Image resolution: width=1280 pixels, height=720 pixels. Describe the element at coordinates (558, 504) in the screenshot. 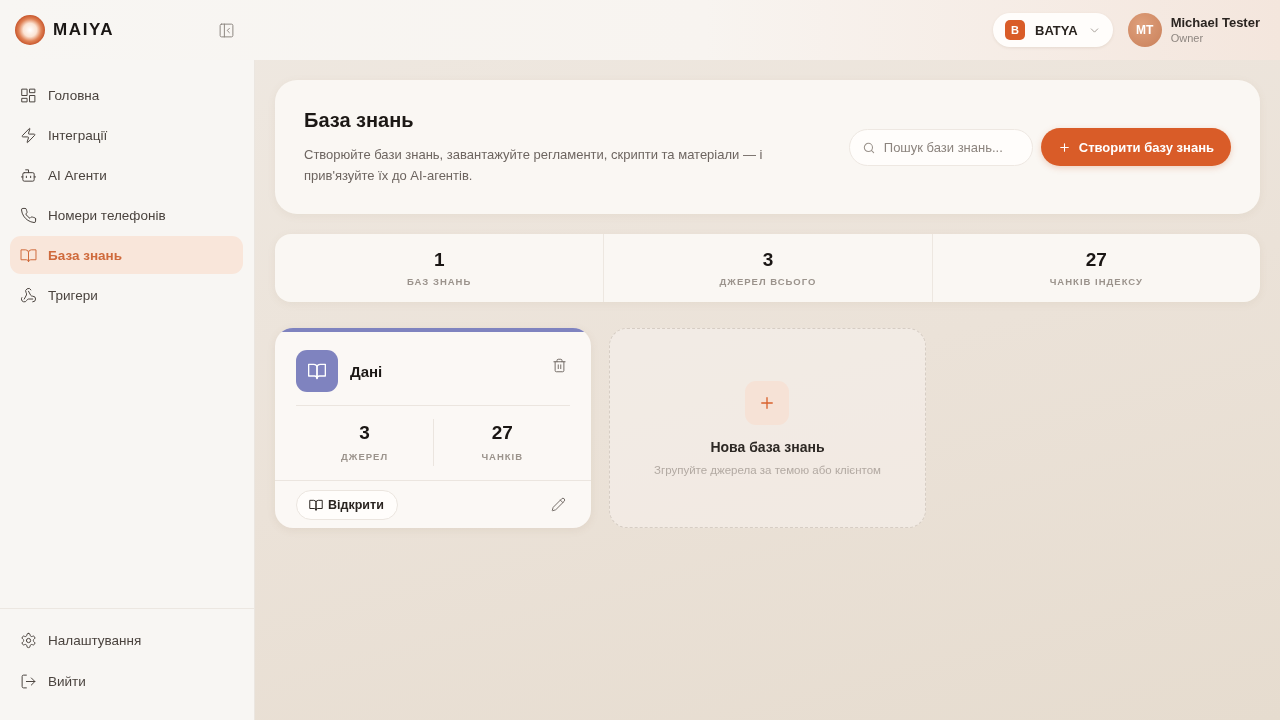

I see `edit-button` at that location.